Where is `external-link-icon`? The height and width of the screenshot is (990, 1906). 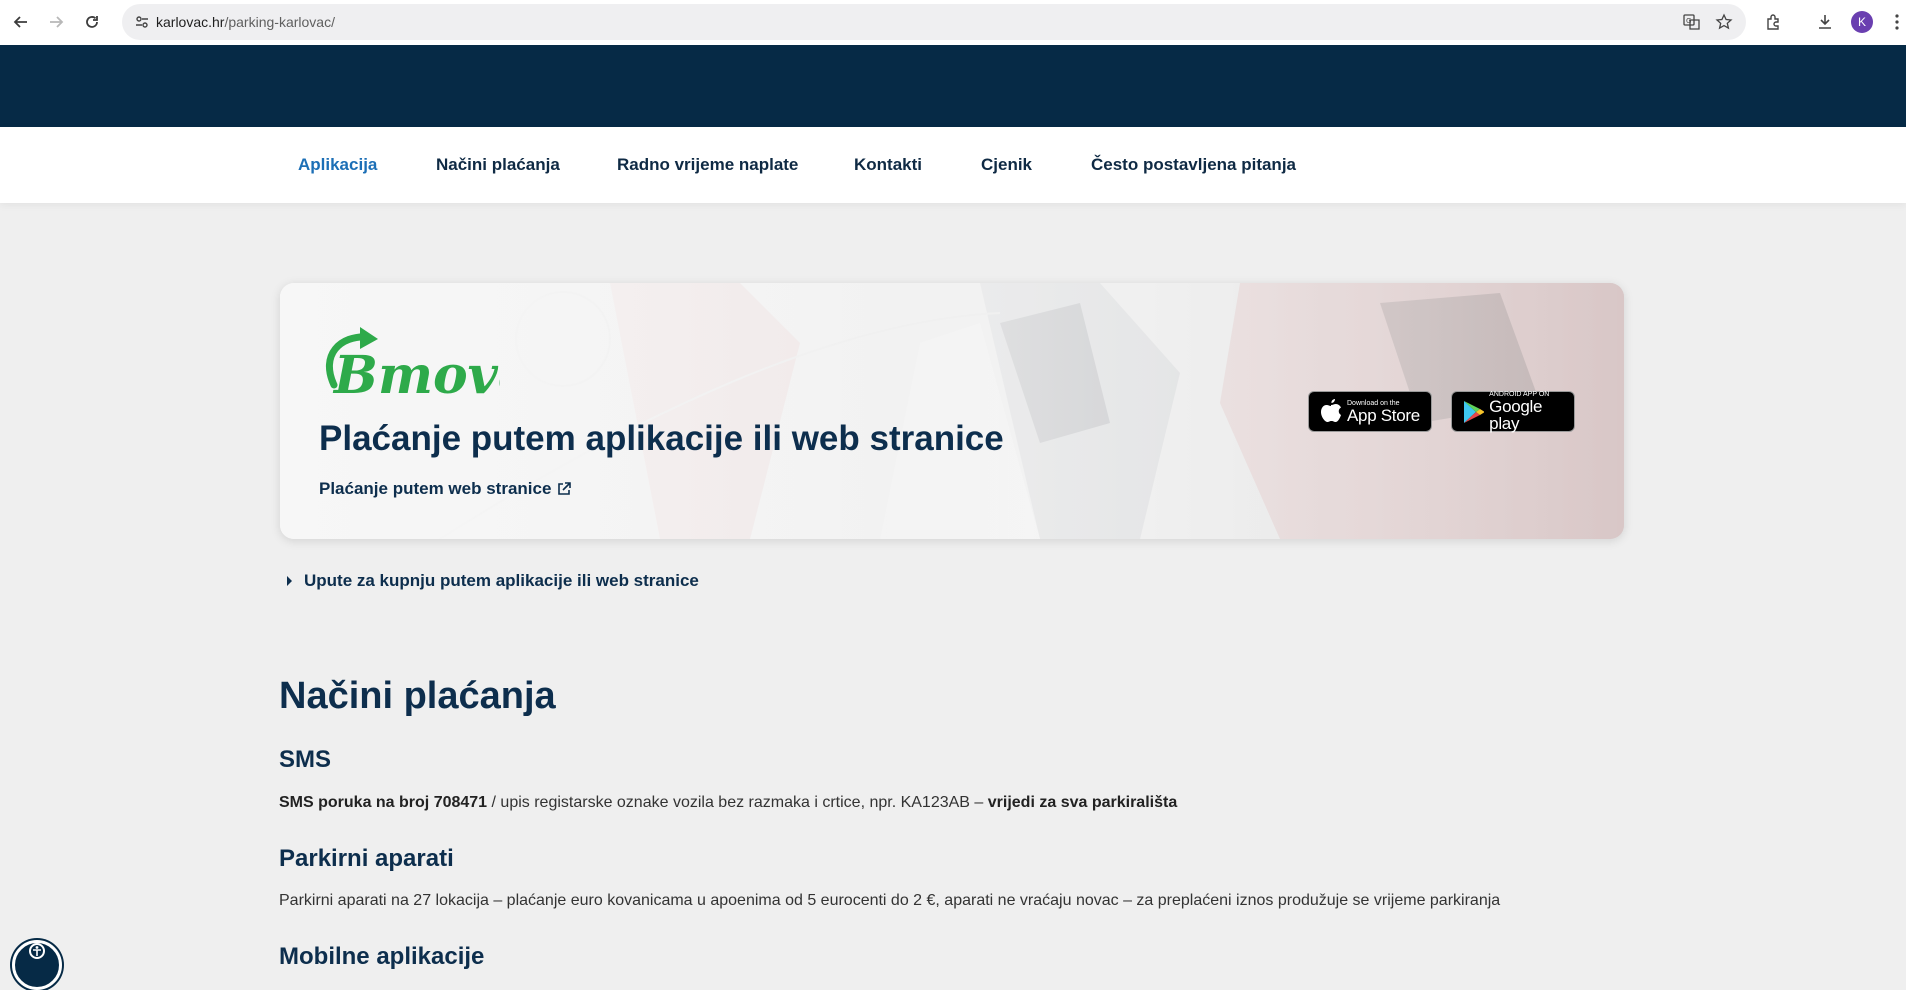 external-link-icon is located at coordinates (565, 488).